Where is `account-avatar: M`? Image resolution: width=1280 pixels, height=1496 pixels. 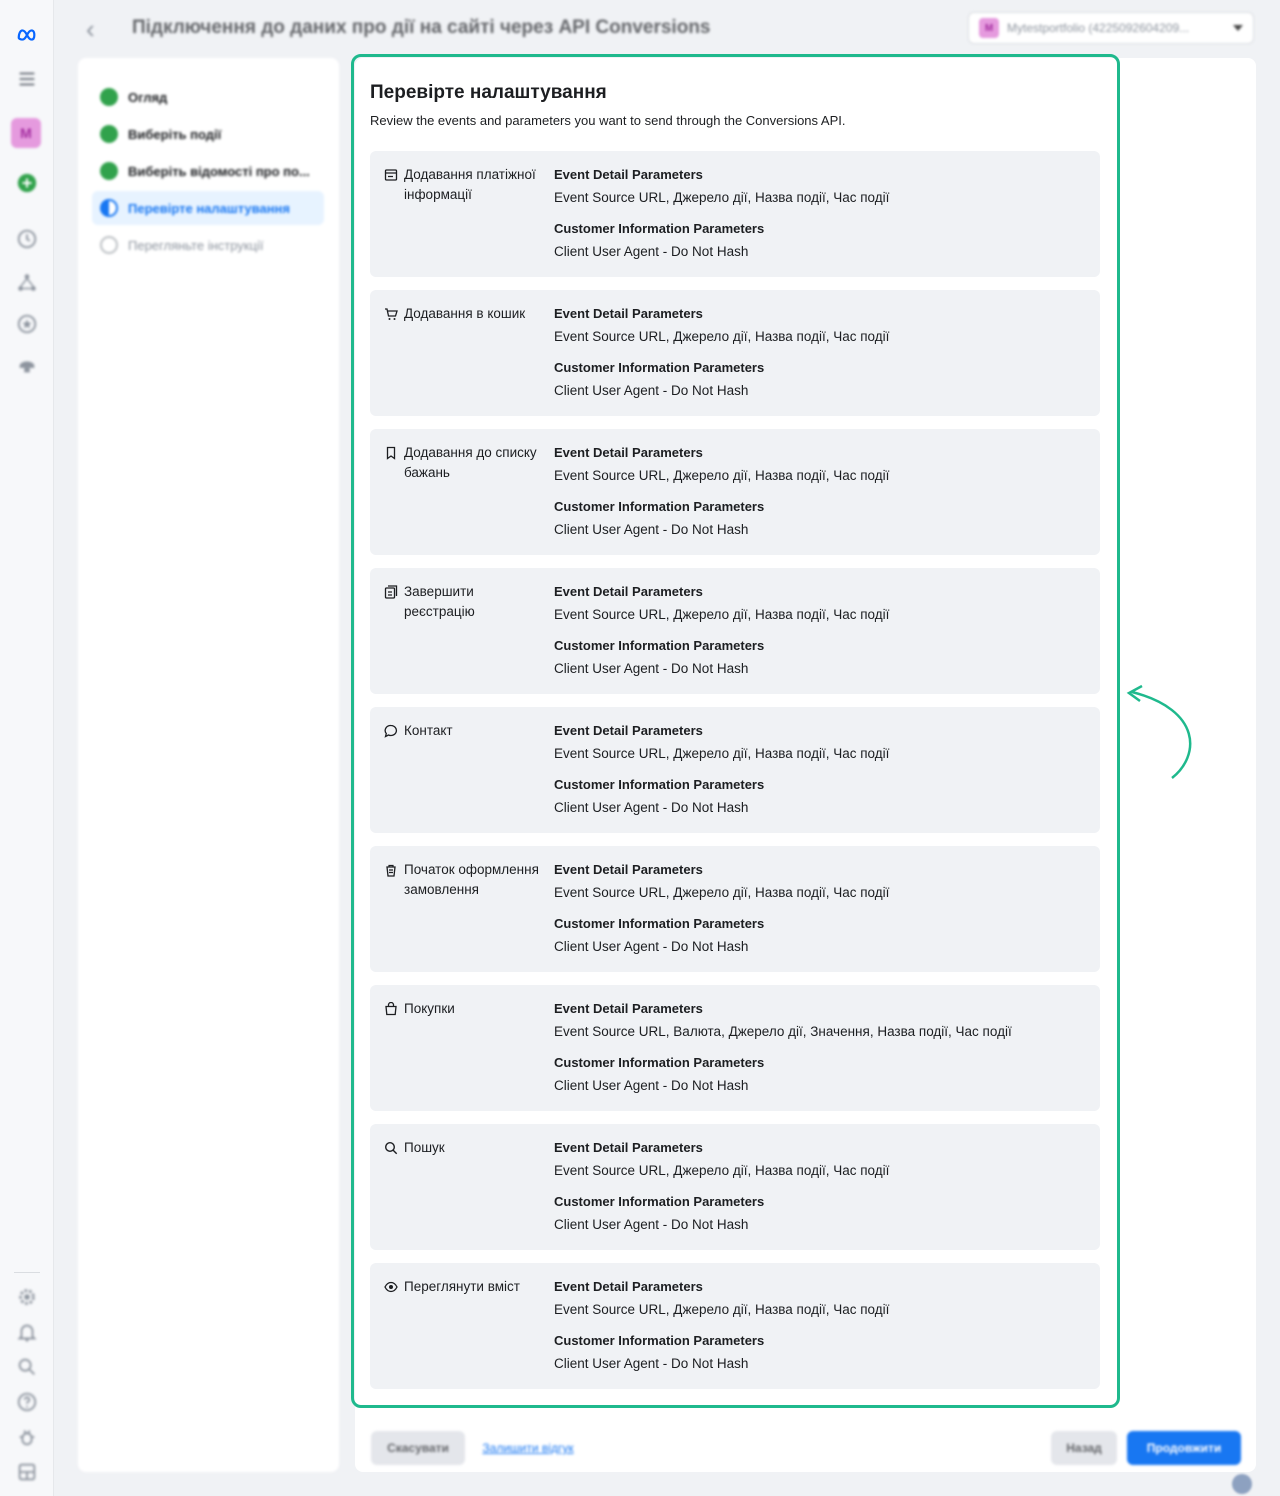
account-avatar: M is located at coordinates (26, 133).